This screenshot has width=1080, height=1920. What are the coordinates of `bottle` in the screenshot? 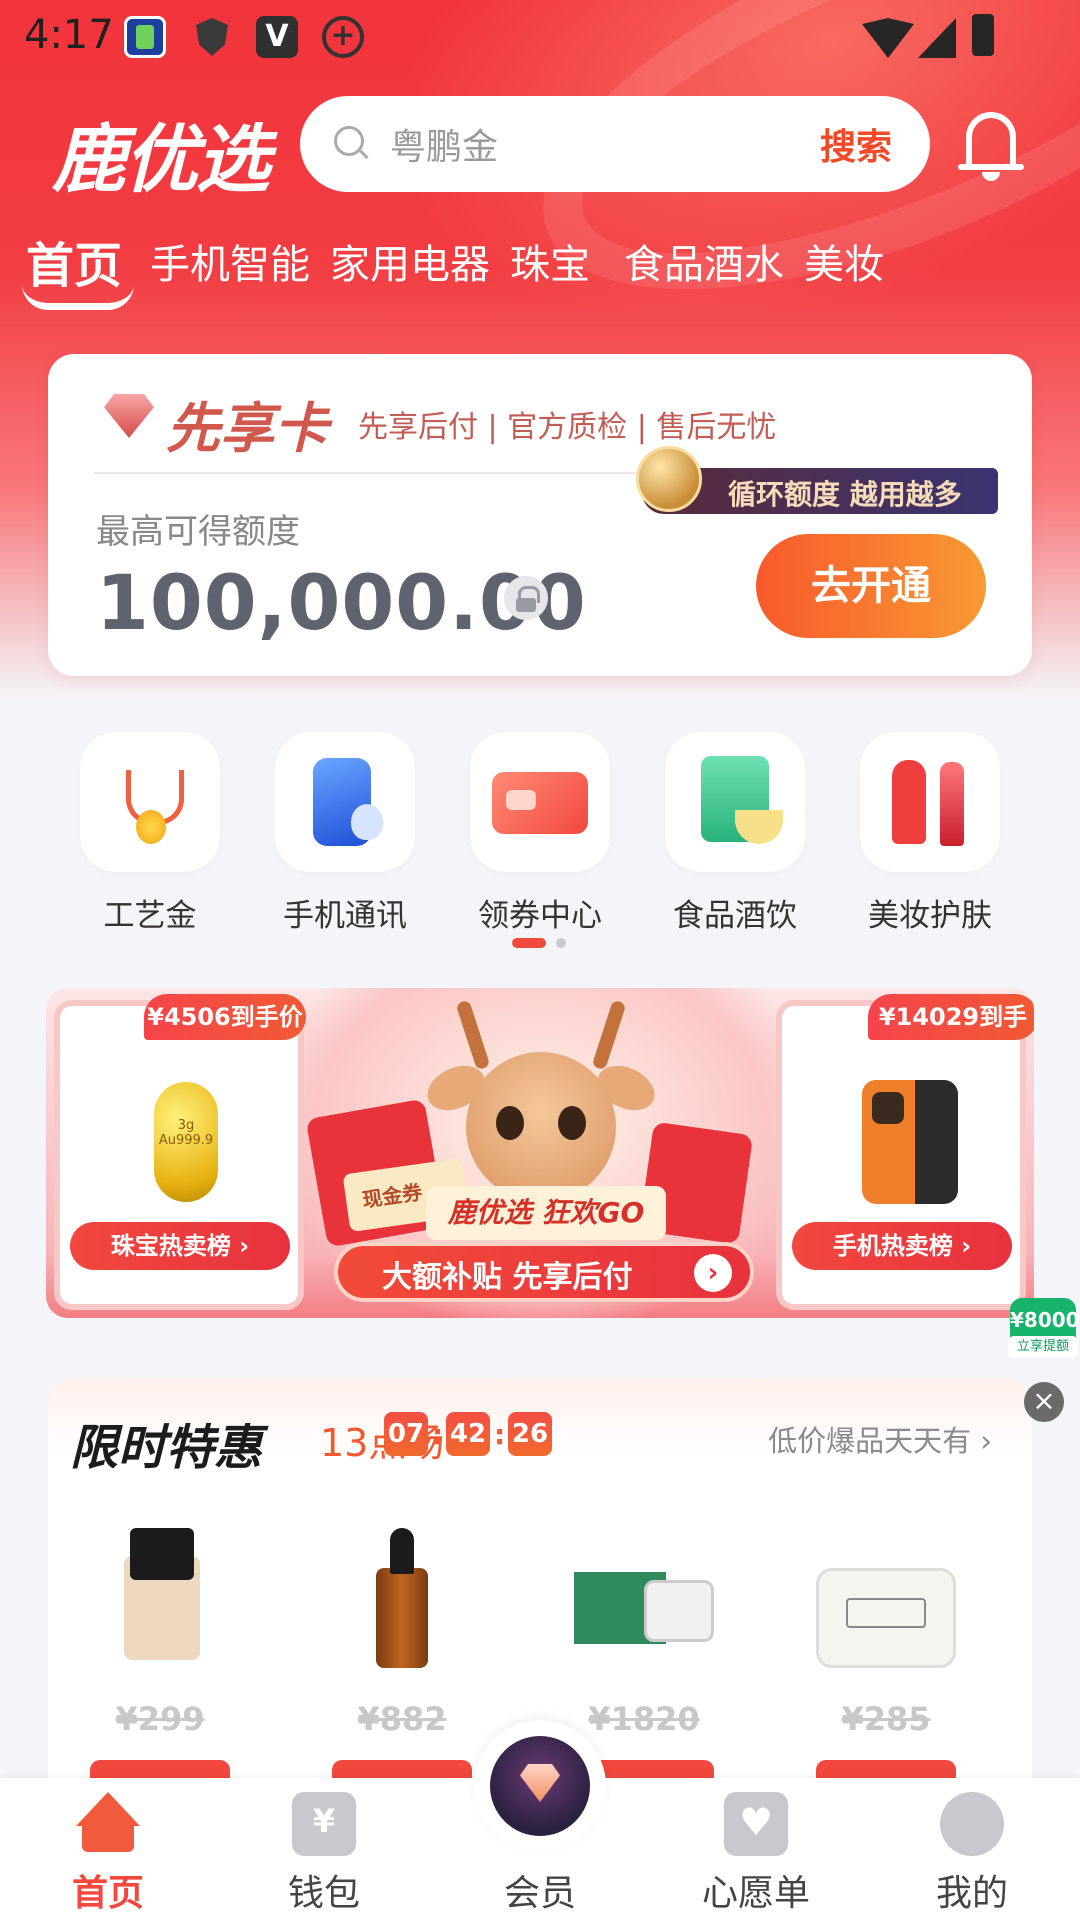 It's located at (402, 1618).